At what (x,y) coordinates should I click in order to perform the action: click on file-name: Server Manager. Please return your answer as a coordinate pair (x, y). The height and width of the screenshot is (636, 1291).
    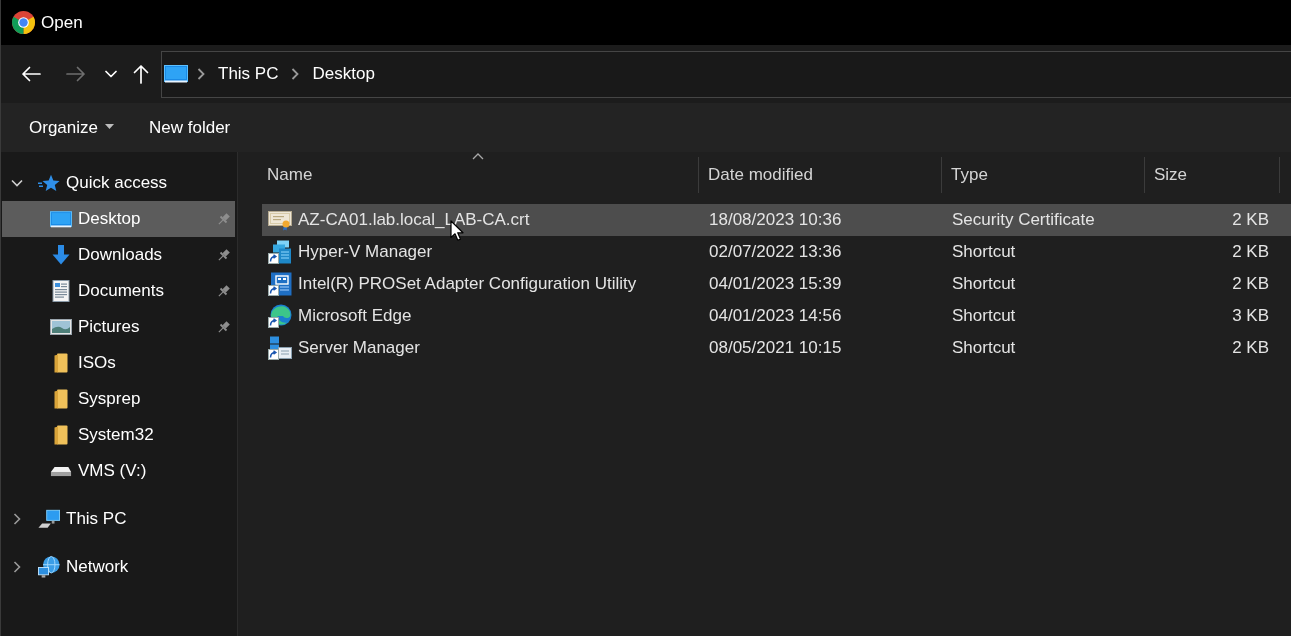
    Looking at the image, I should click on (359, 348).